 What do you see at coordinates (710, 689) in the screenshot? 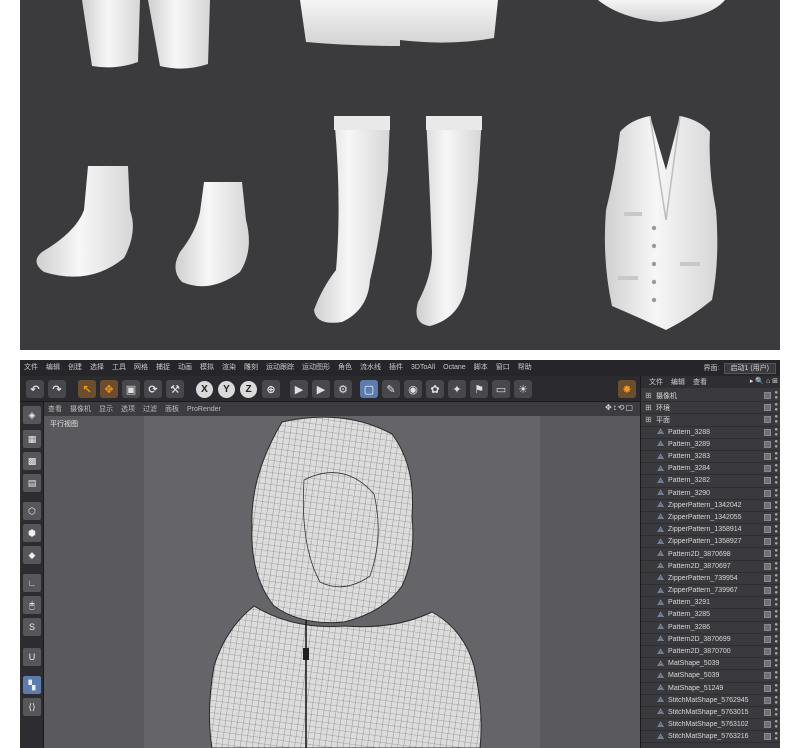
I see `object-row: ⟁ MatShape_51249 ● ●` at bounding box center [710, 689].